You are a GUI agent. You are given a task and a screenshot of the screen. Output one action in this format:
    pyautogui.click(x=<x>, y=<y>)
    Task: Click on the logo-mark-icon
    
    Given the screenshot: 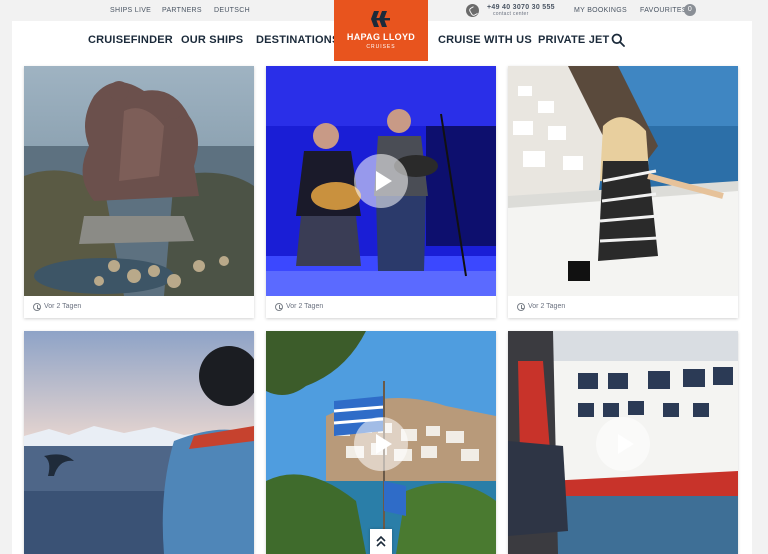 What is the action you would take?
    pyautogui.click(x=380, y=19)
    